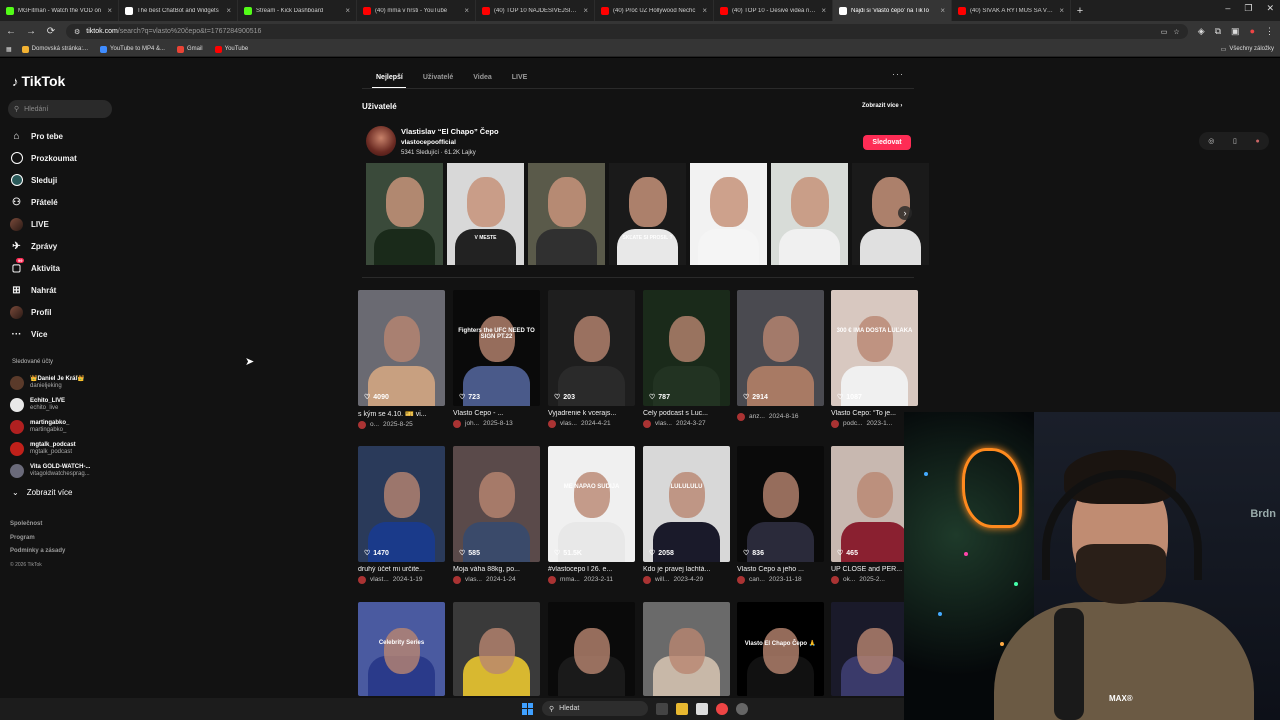 The height and width of the screenshot is (720, 1280). What do you see at coordinates (1211, 141) in the screenshot?
I see `compass-icon: ◎` at bounding box center [1211, 141].